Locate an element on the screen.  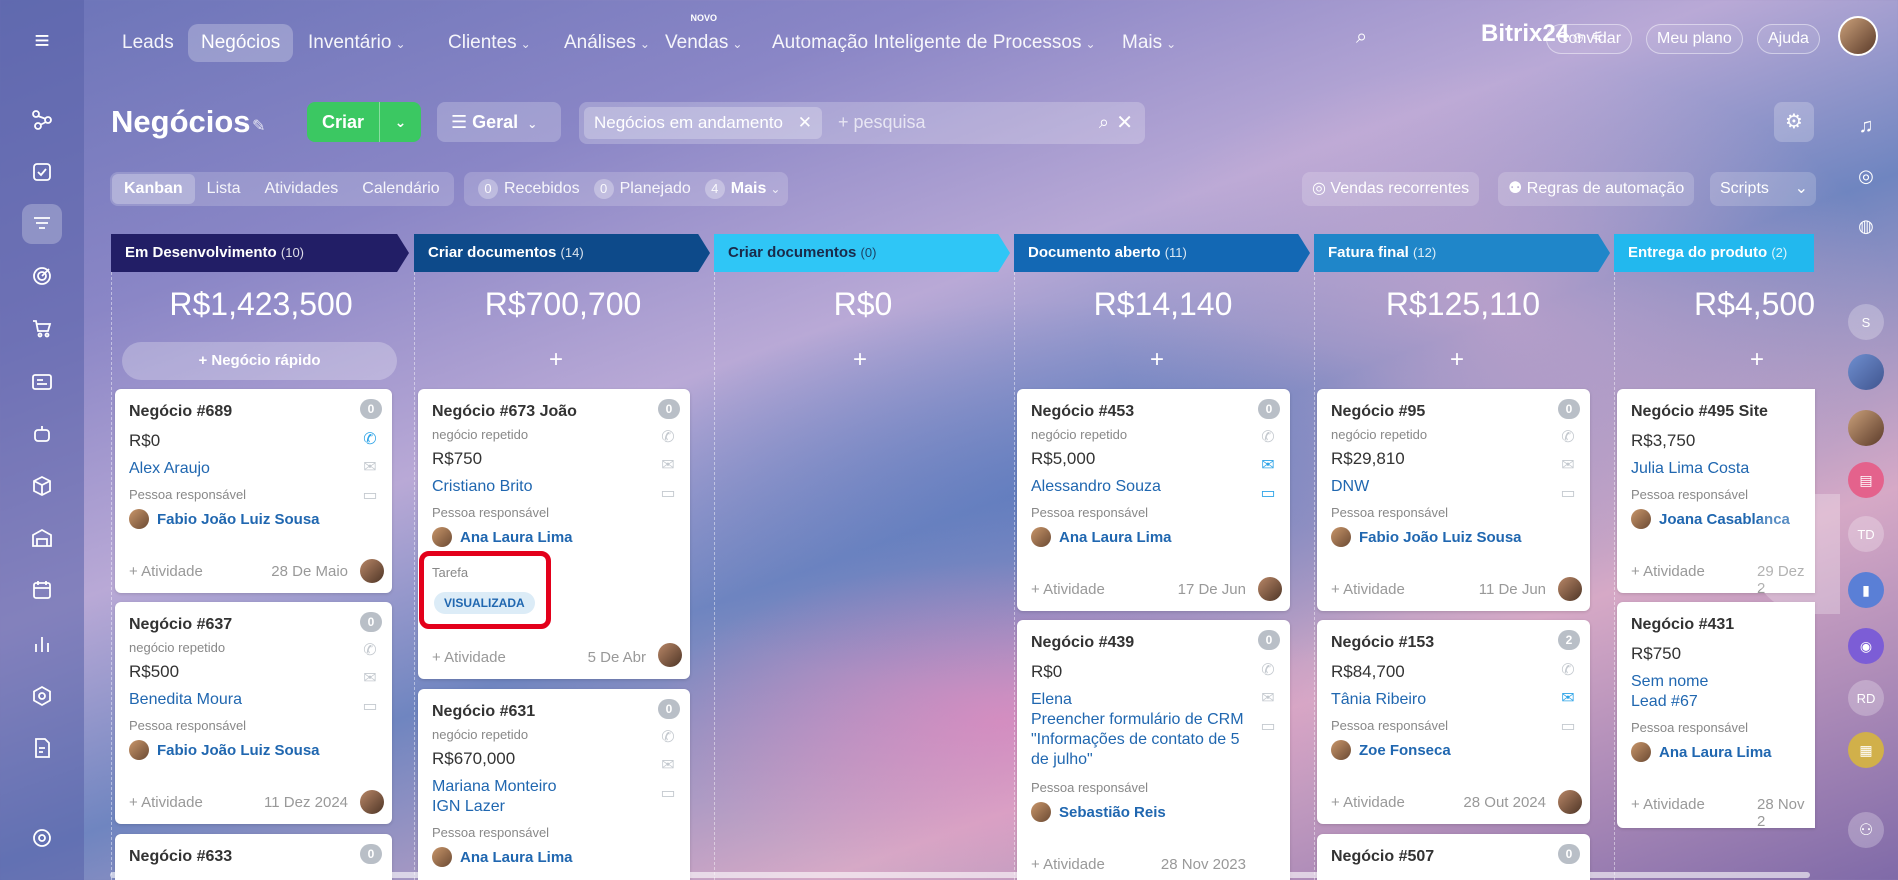
client-link: Tânia Ribeiro is located at coordinates (1378, 700).